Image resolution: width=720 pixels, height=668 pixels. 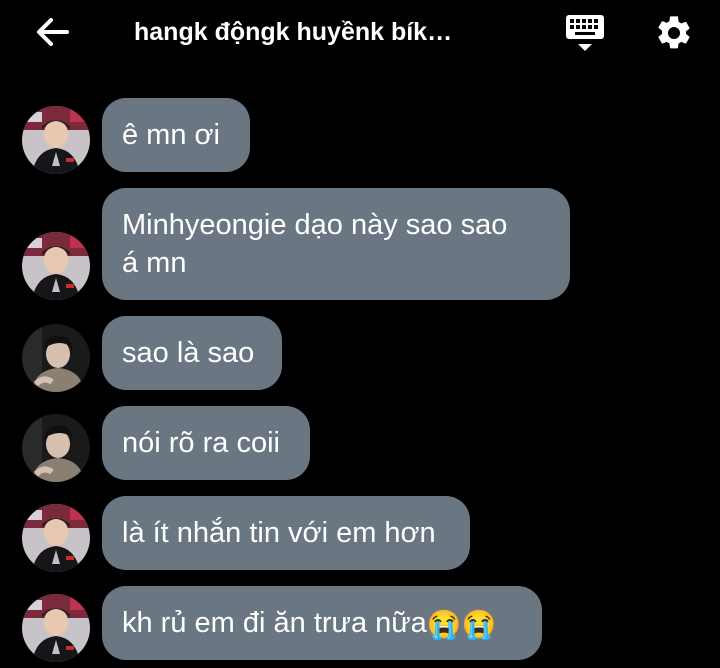 What do you see at coordinates (201, 443) in the screenshot?
I see `message-text: nói rõ ra coii` at bounding box center [201, 443].